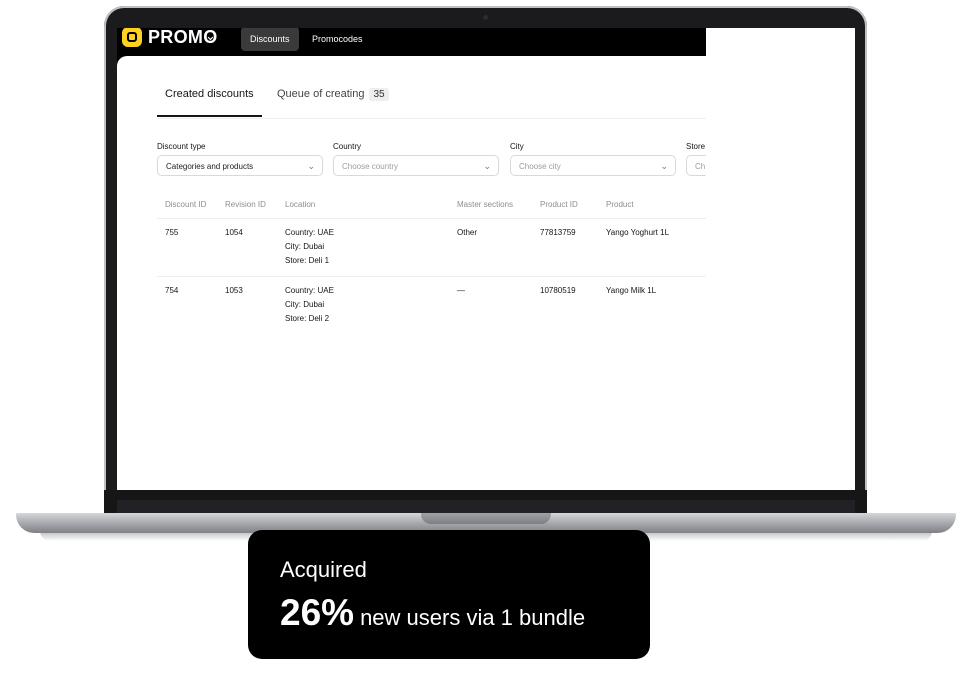  I want to click on tab-queue-of-creating: Queue of creating 35, so click(333, 94).